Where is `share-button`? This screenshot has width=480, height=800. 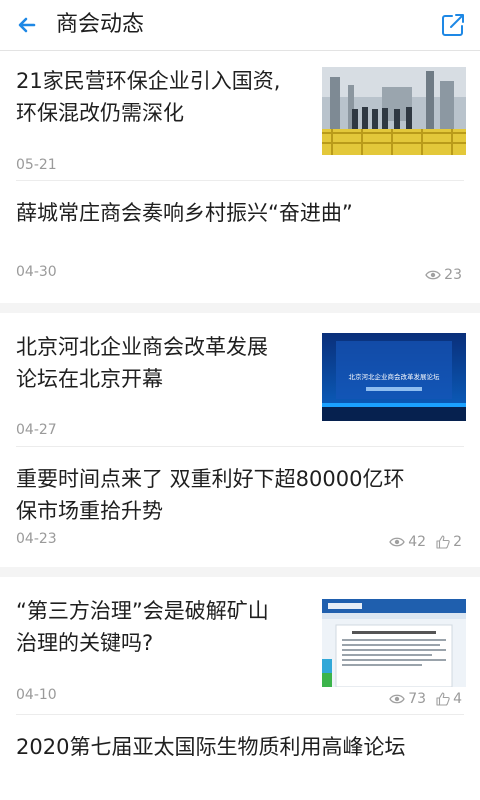
share-button is located at coordinates (453, 25).